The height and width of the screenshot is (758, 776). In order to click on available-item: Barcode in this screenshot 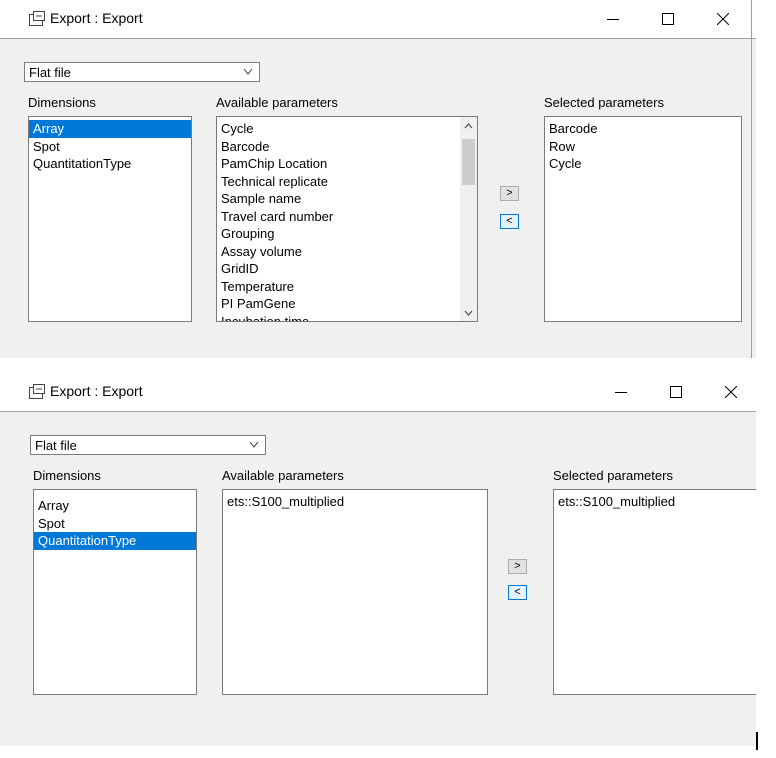, I will do `click(338, 147)`.